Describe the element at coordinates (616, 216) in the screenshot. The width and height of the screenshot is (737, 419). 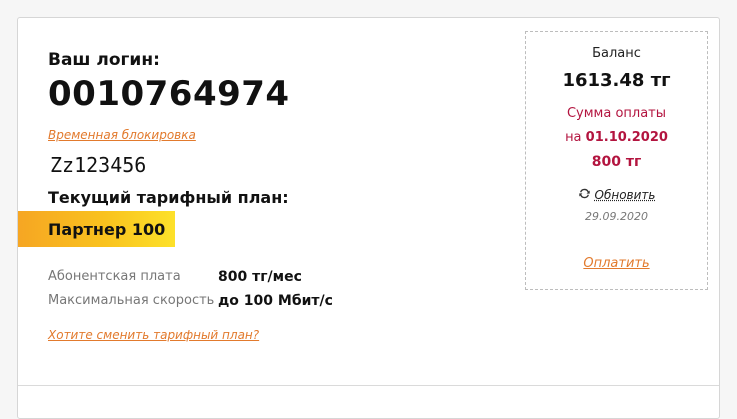
I see `refresh-date: 29.09.2020` at that location.